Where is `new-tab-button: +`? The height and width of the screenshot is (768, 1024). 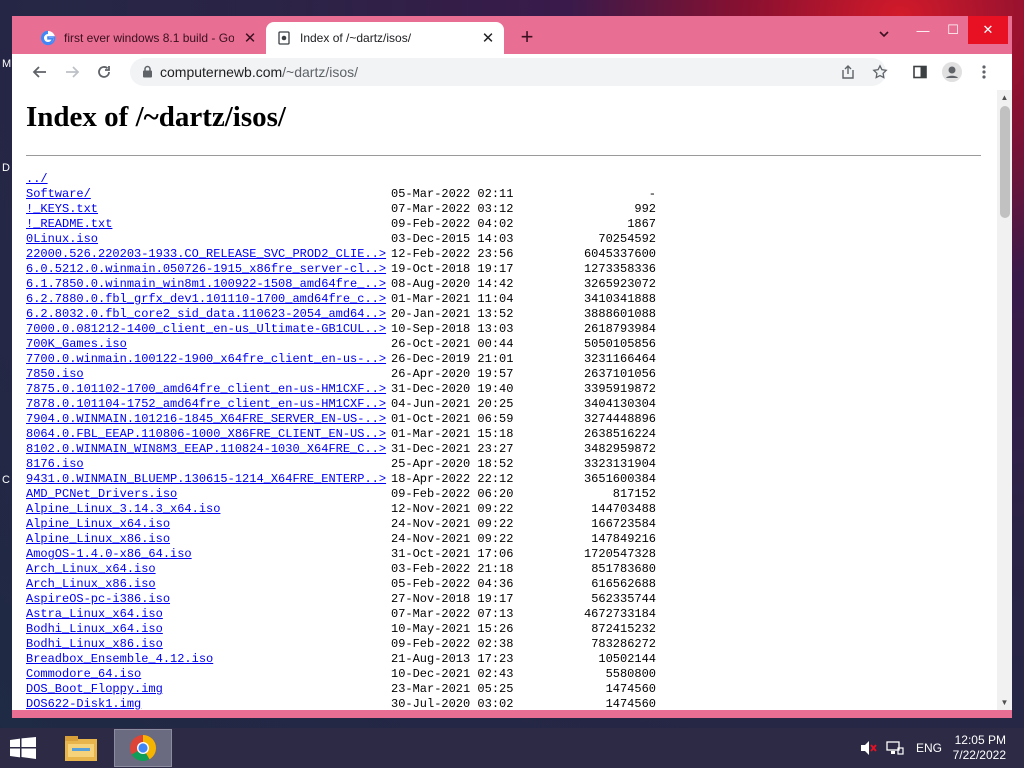 new-tab-button: + is located at coordinates (527, 38).